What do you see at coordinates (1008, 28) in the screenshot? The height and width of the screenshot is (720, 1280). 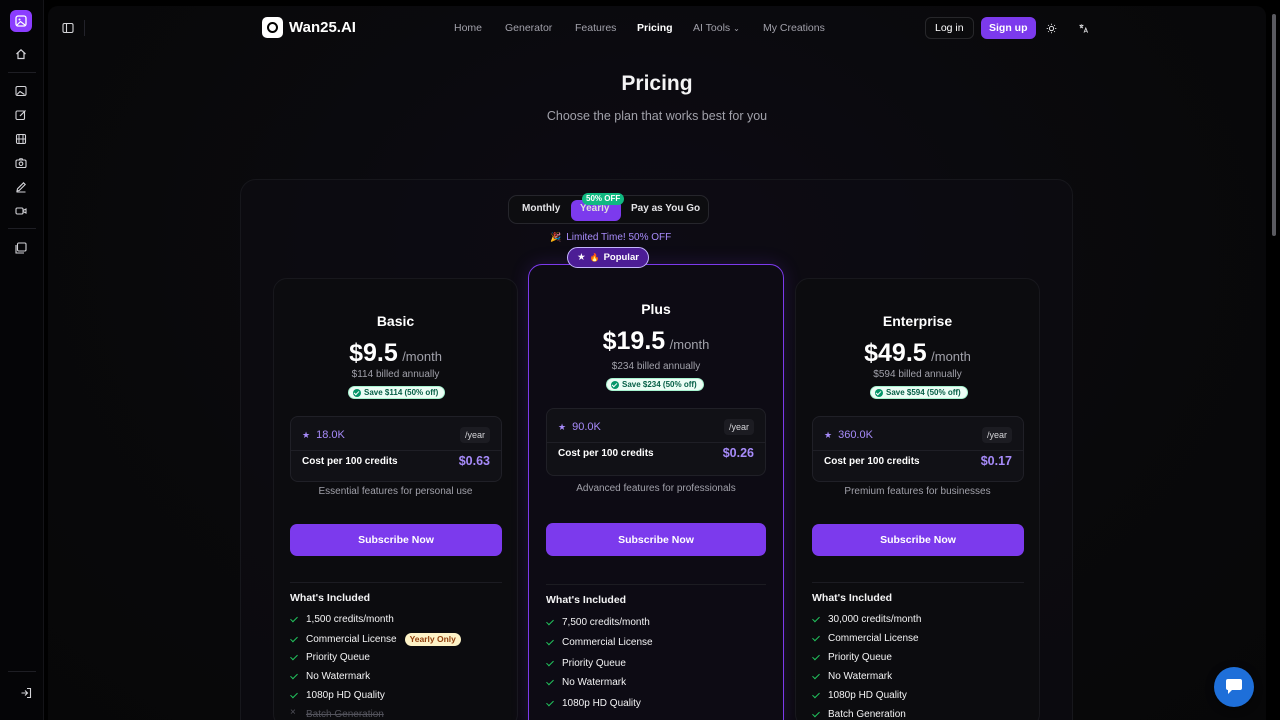 I see `signup-button: Sign up` at bounding box center [1008, 28].